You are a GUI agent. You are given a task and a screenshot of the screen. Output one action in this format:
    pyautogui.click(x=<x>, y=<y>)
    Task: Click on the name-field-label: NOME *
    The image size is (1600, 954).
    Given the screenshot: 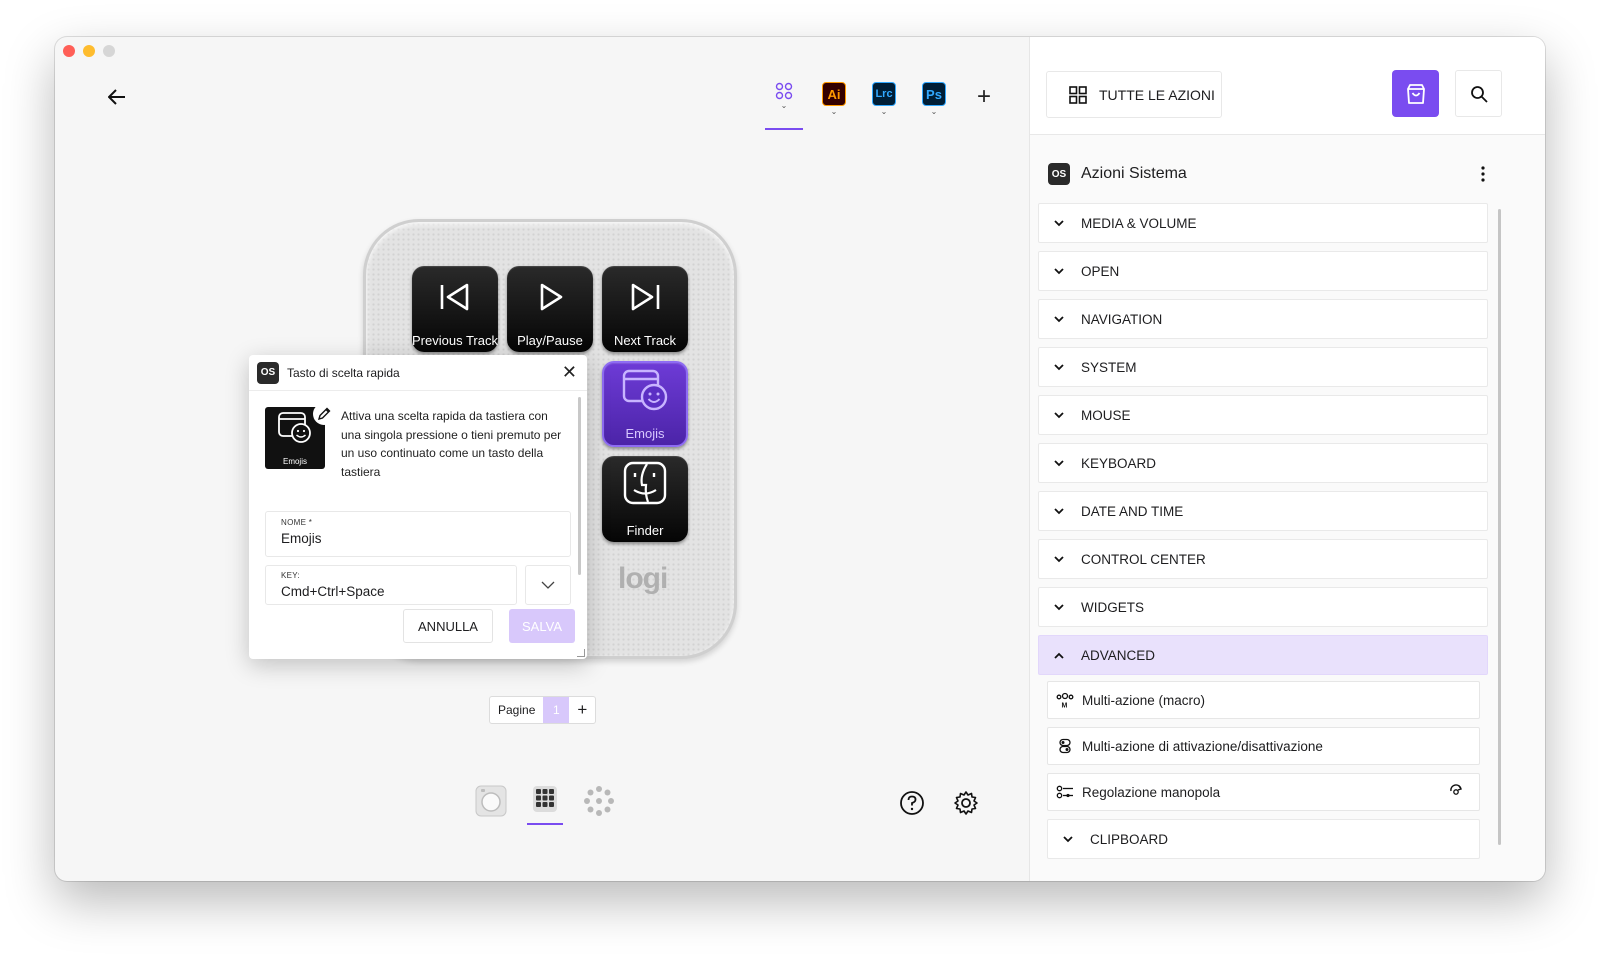 What is the action you would take?
    pyautogui.click(x=297, y=522)
    